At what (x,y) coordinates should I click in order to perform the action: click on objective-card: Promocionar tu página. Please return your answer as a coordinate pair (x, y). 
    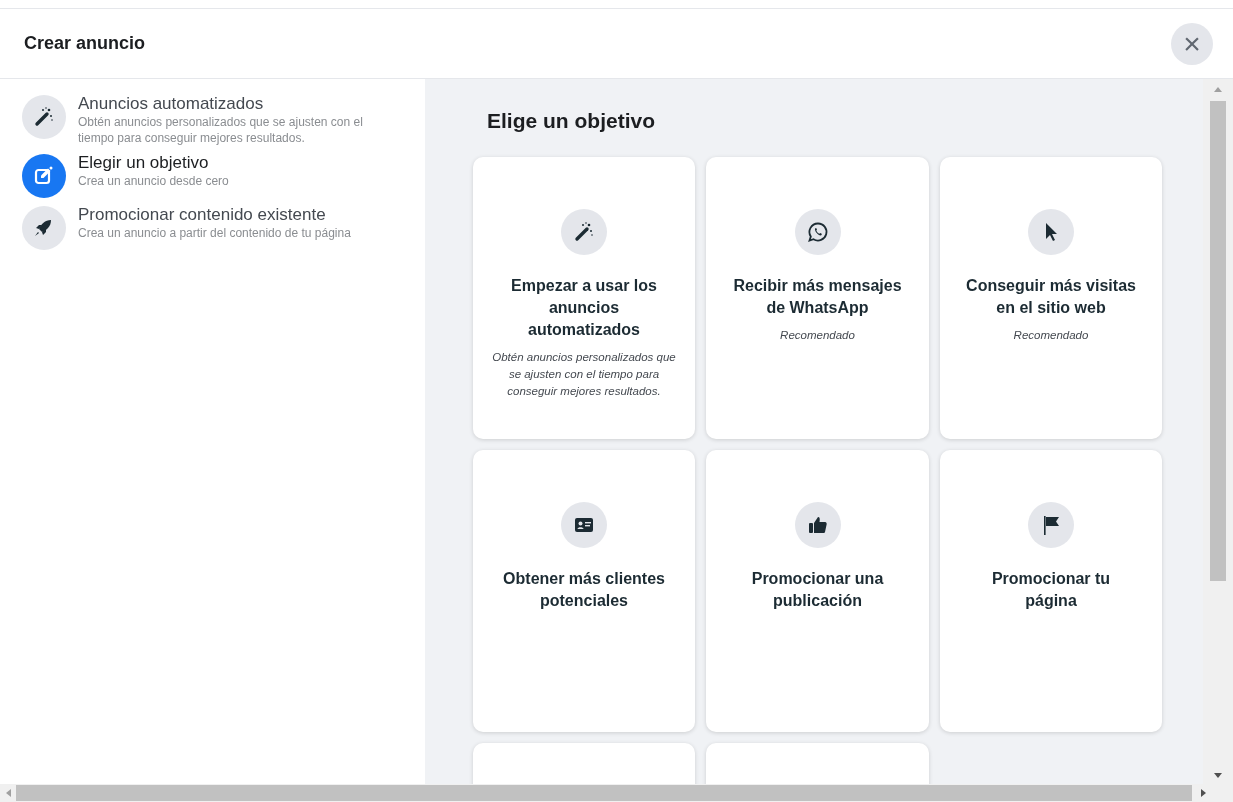
    Looking at the image, I should click on (1051, 590).